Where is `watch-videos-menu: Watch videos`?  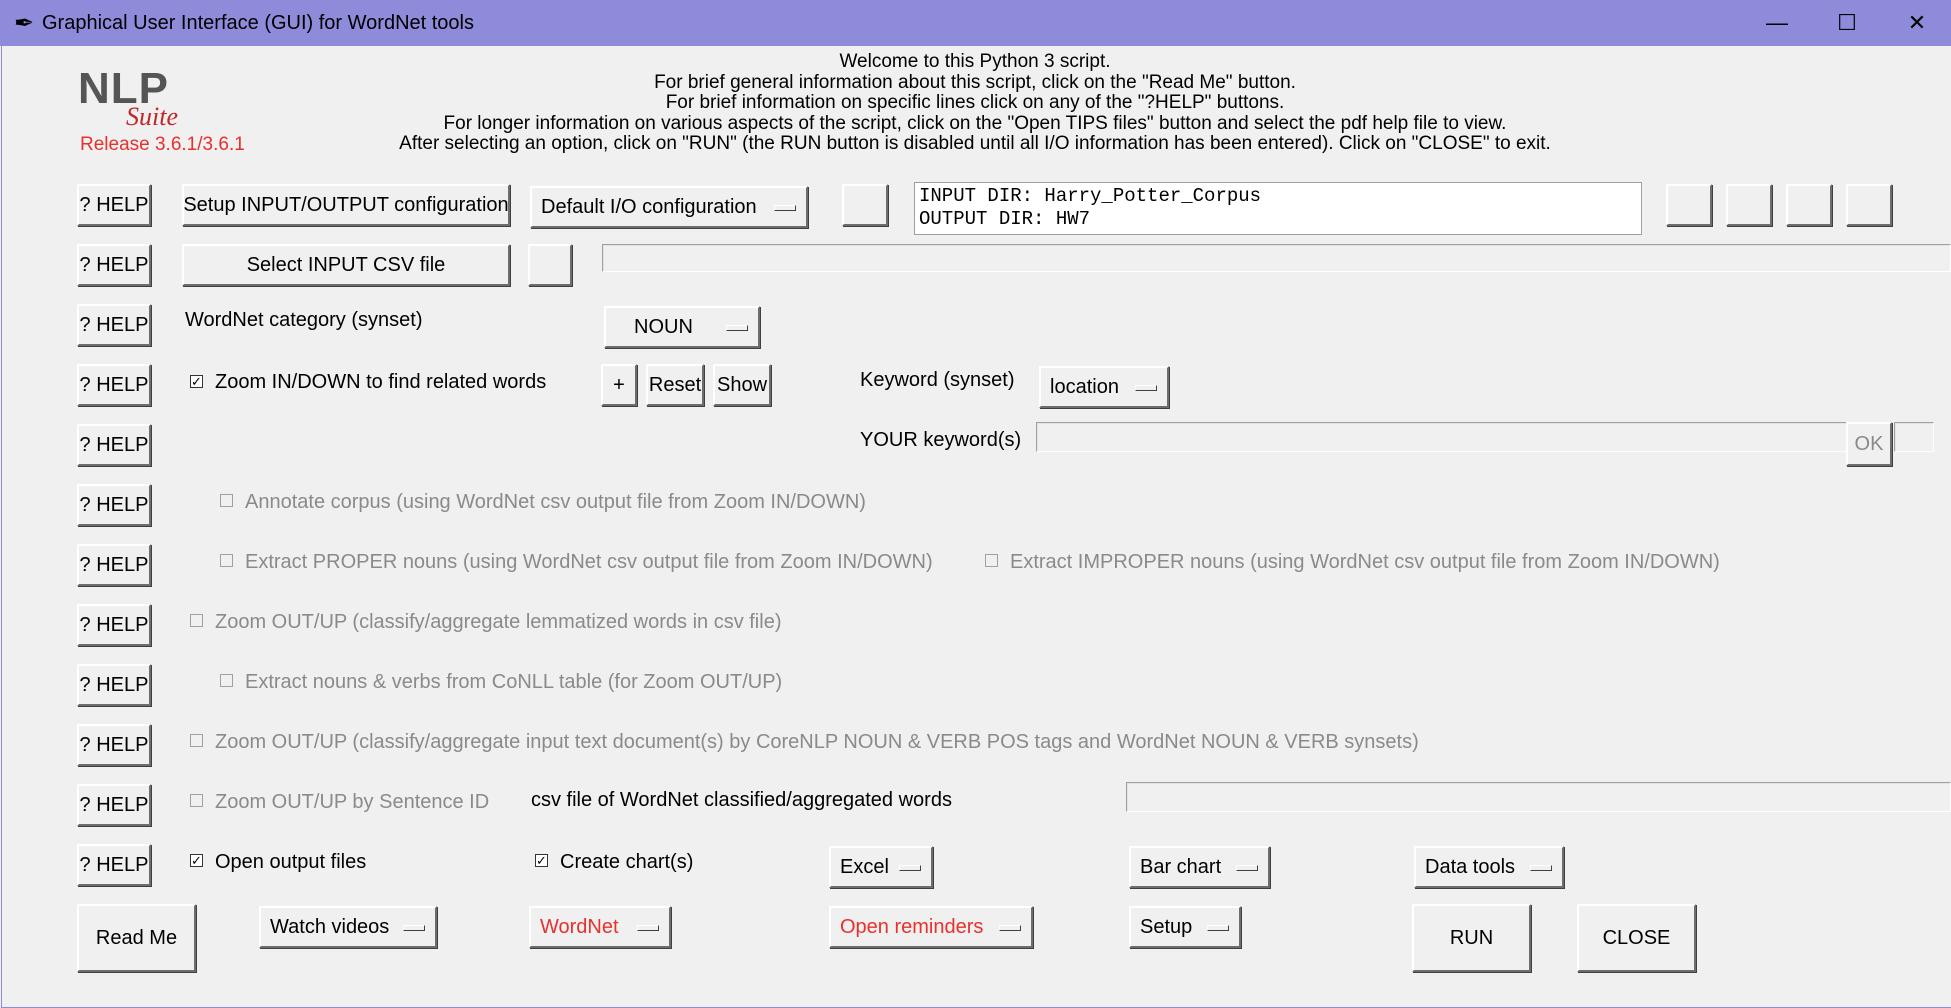
watch-videos-menu: Watch videos is located at coordinates (348, 927).